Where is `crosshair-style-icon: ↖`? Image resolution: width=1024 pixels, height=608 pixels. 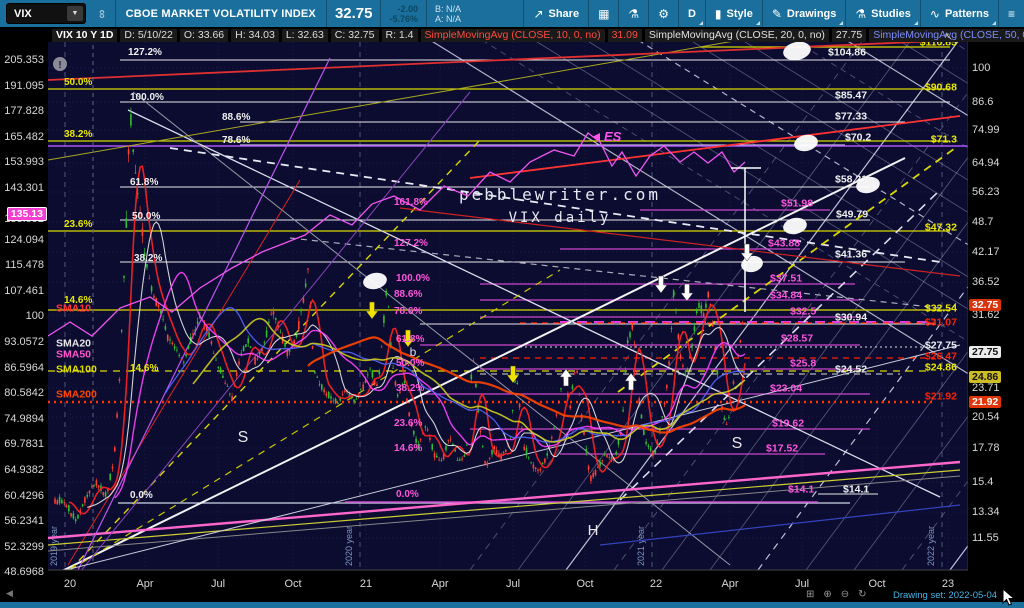 crosshair-style-icon: ↖ is located at coordinates (948, 36).